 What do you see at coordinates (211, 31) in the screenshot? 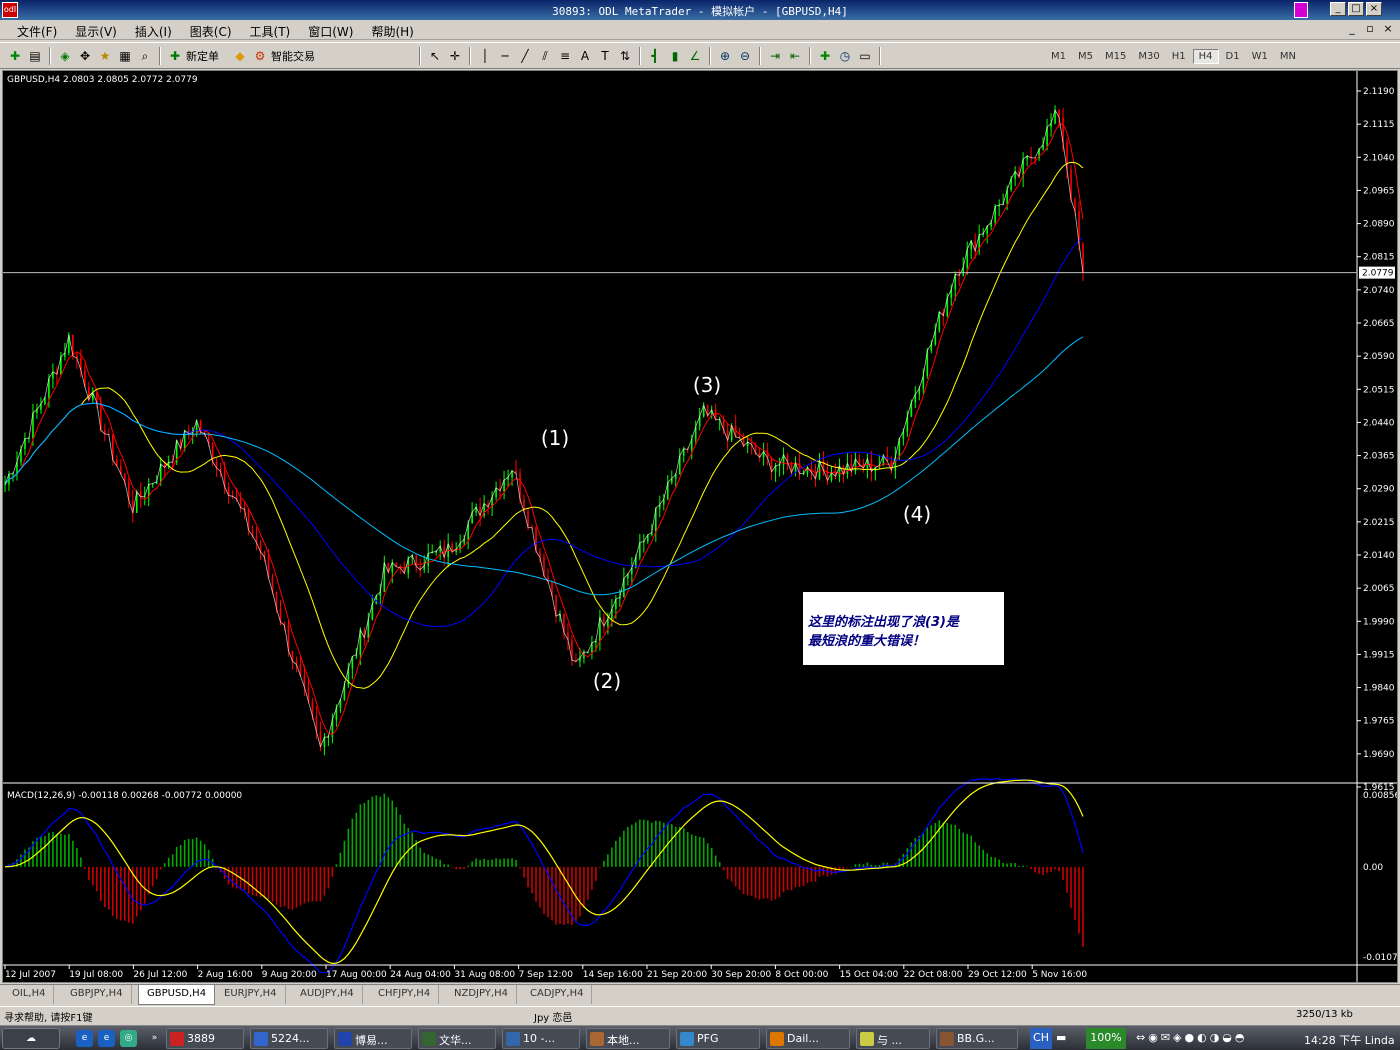
I see `menu-item-3: 图表(C)` at bounding box center [211, 31].